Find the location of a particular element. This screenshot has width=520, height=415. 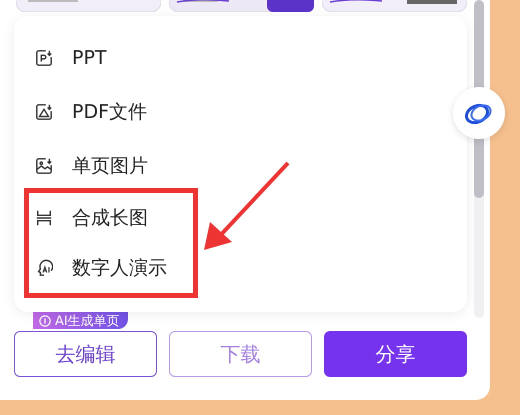

badge-text: AI生成单页 is located at coordinates (87, 321).